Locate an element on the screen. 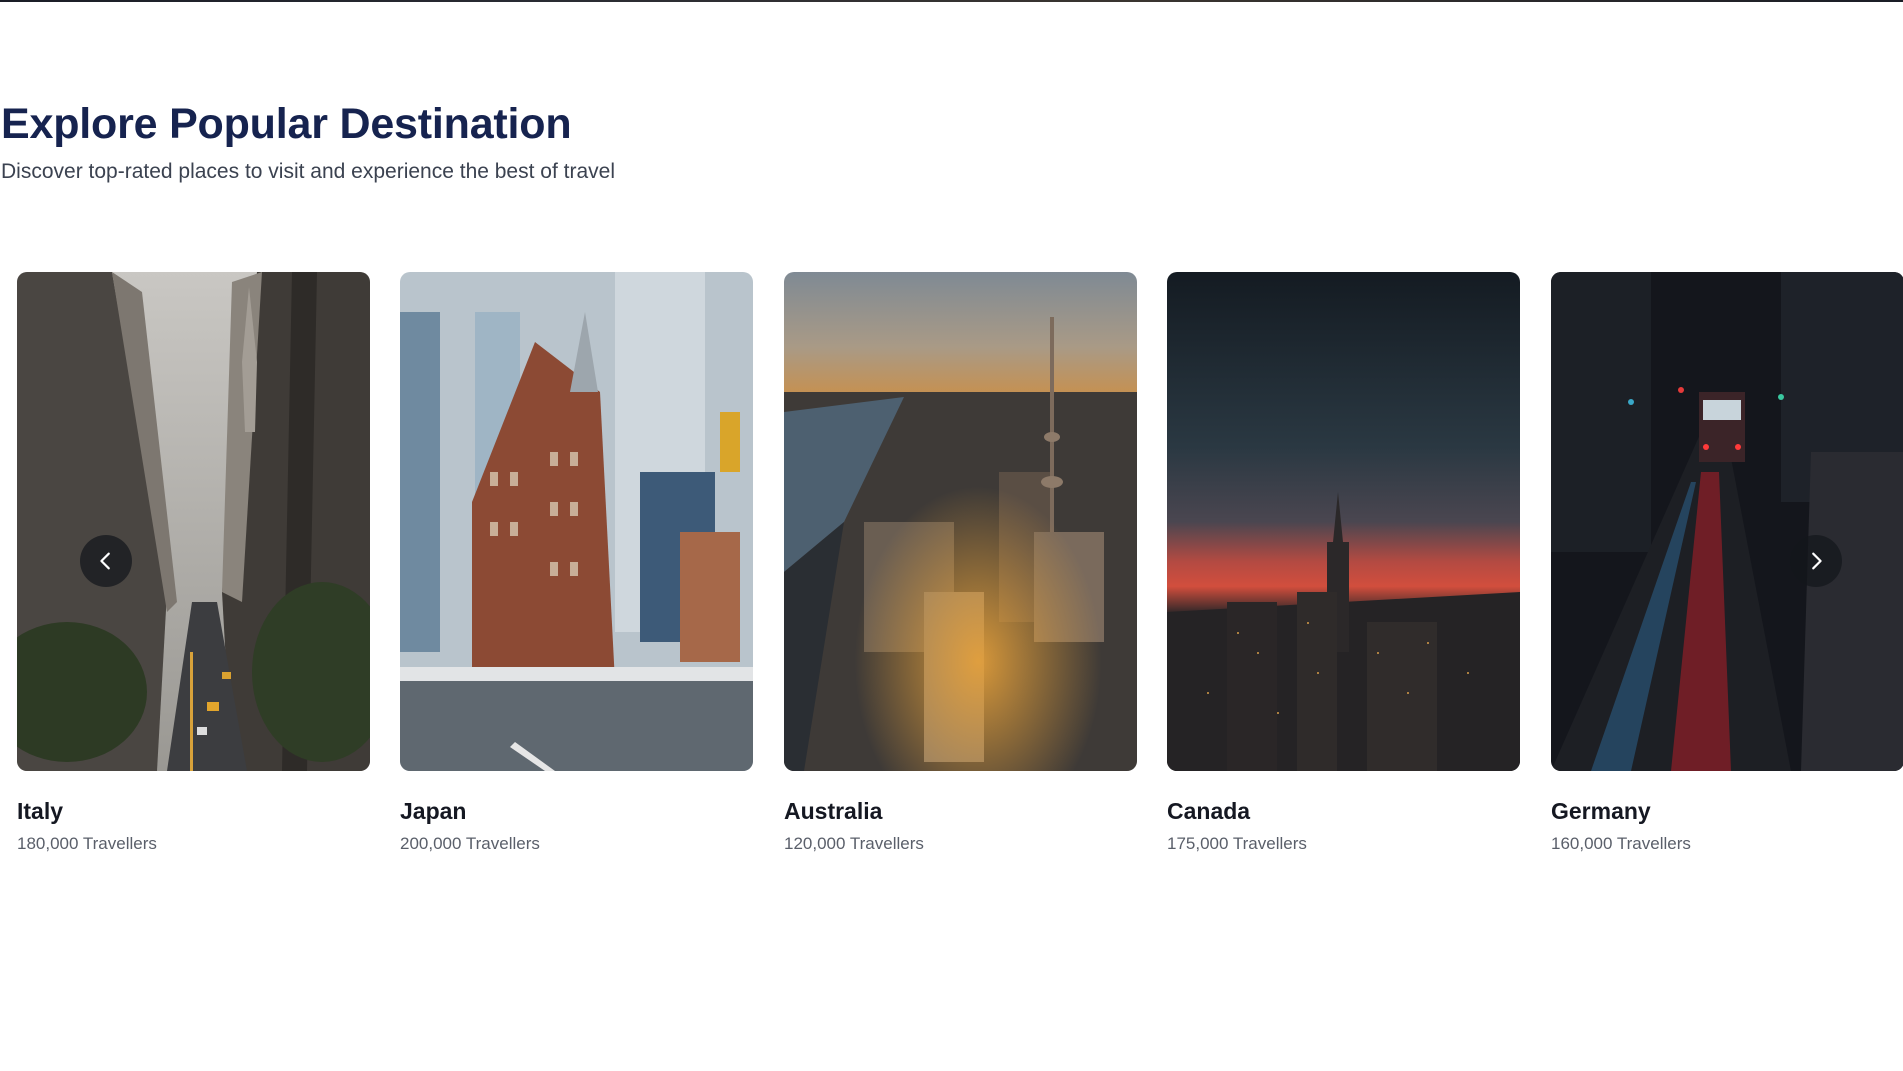 This screenshot has width=1903, height=1071. top-divider is located at coordinates (951, 1).